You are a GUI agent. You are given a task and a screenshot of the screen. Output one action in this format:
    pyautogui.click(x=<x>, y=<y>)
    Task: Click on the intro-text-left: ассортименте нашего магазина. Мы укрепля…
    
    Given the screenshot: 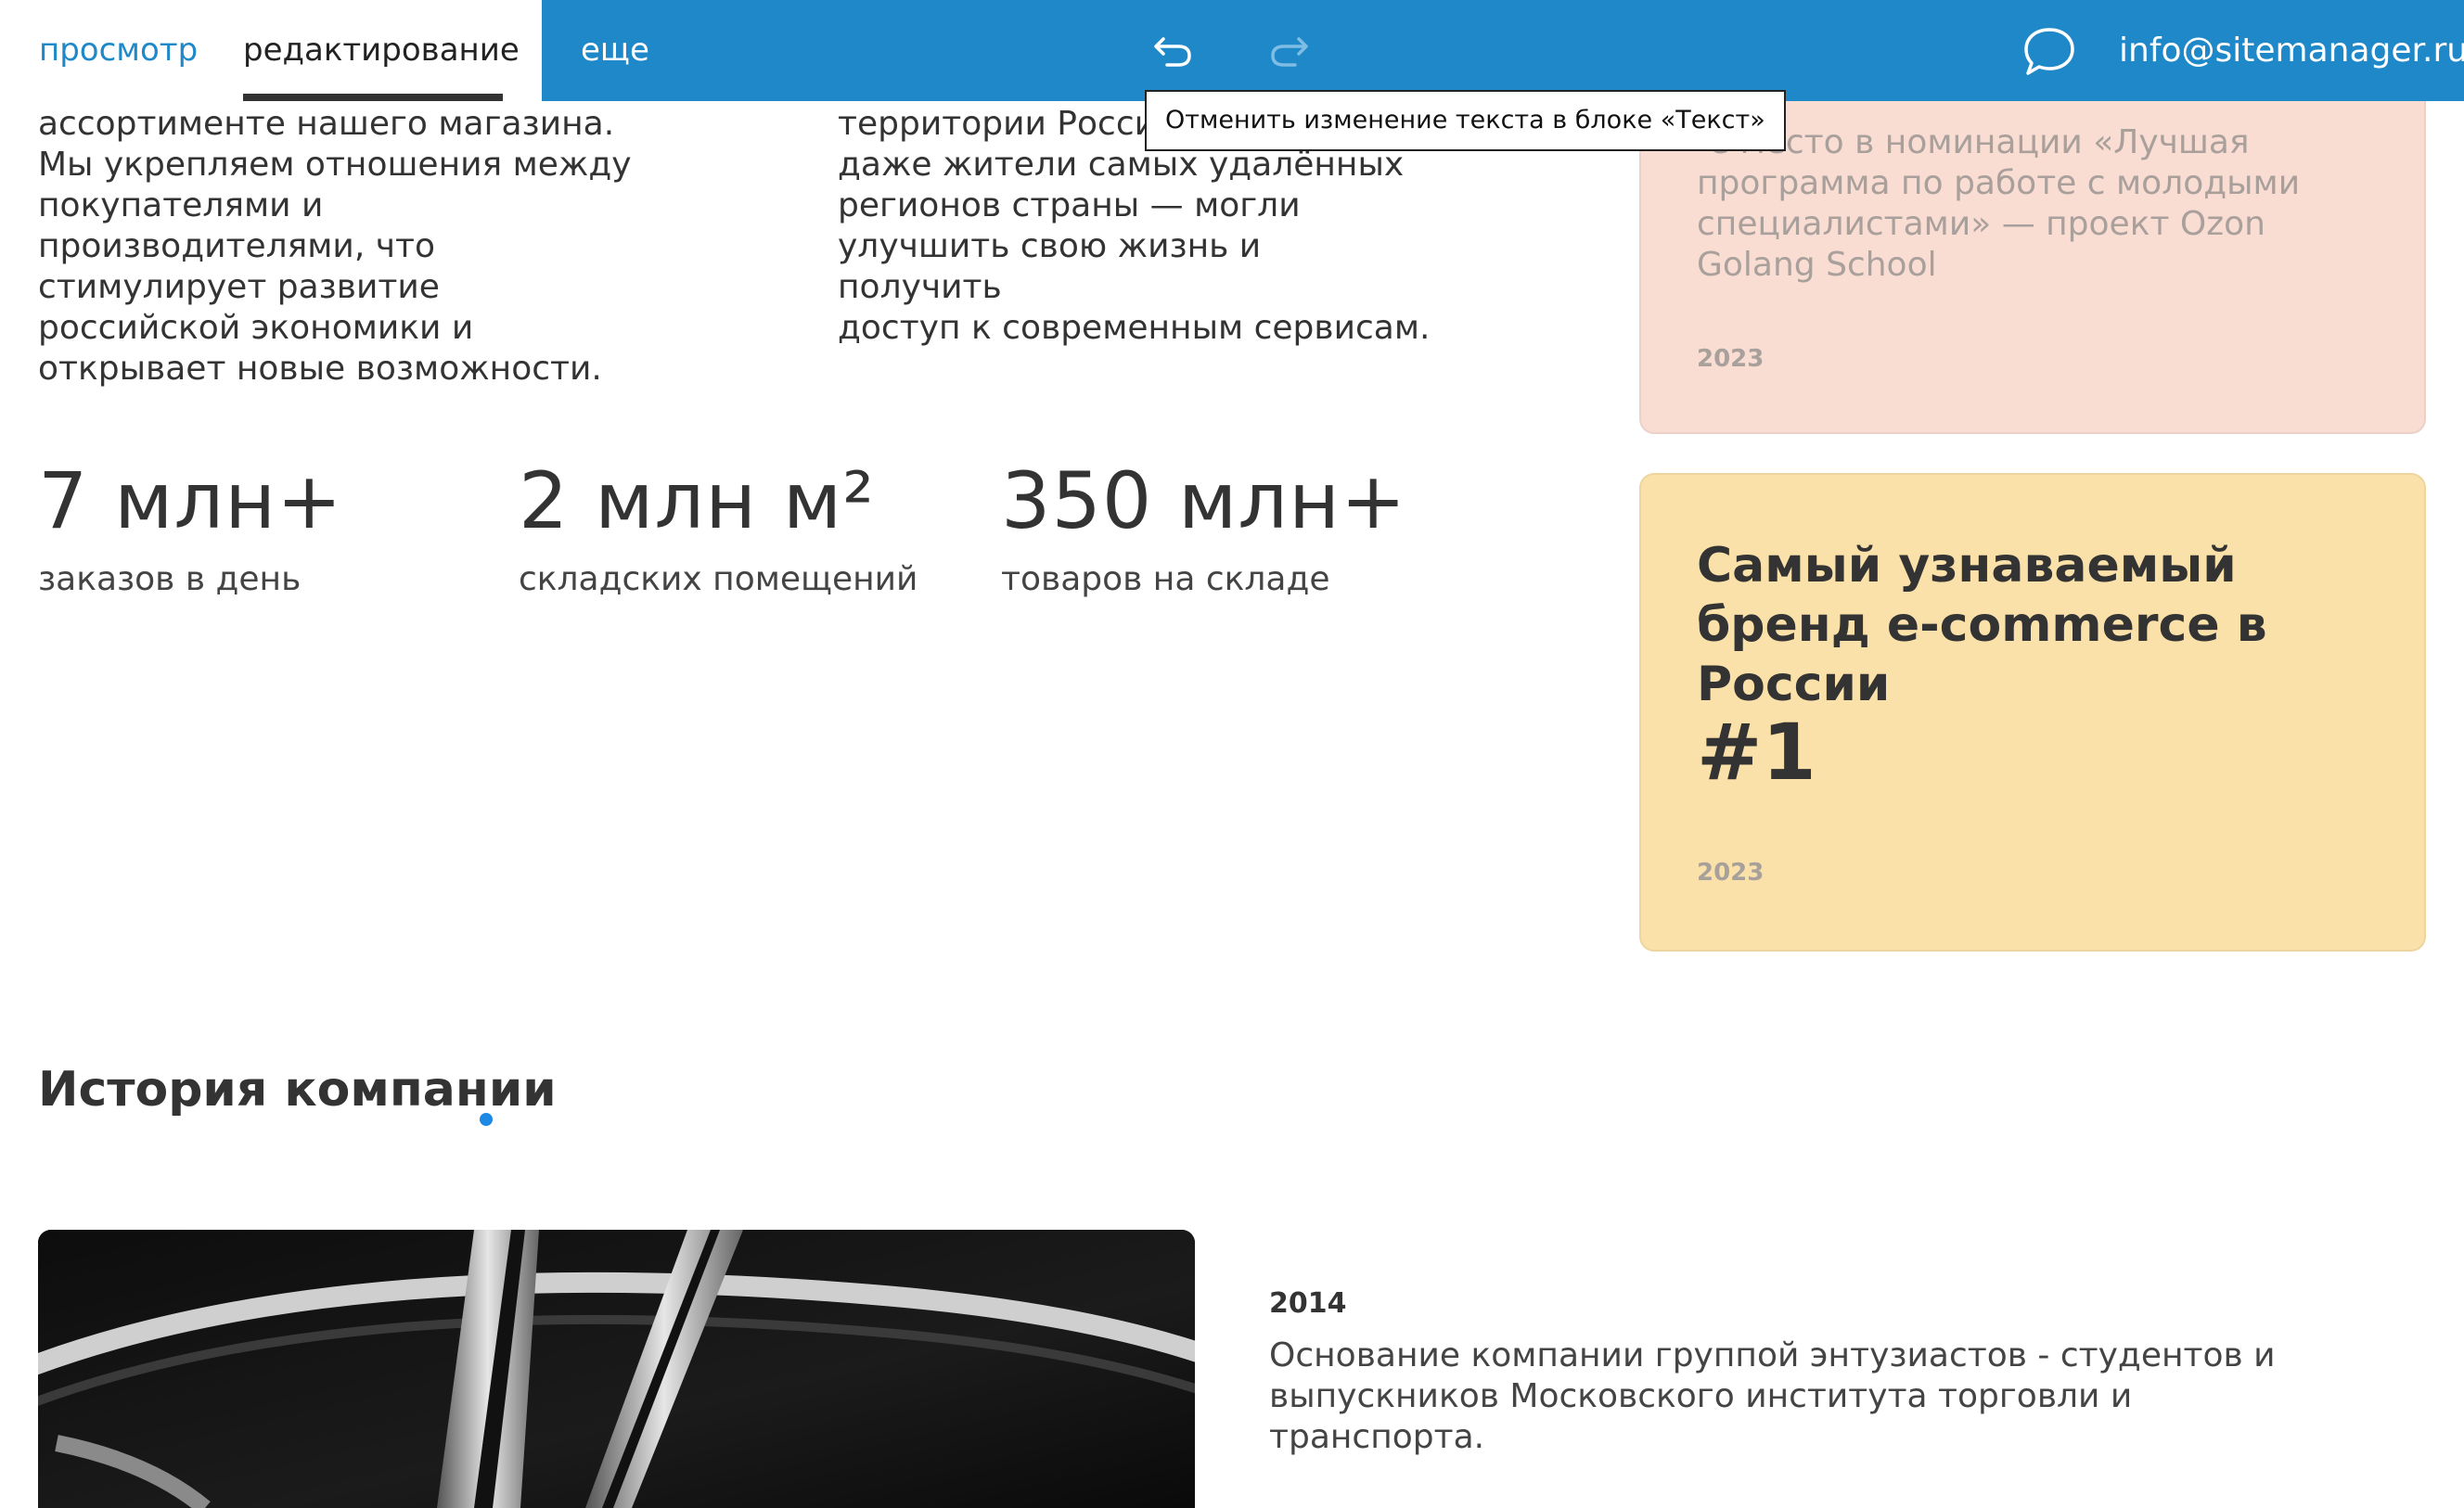 What is the action you would take?
    pyautogui.click(x=335, y=247)
    